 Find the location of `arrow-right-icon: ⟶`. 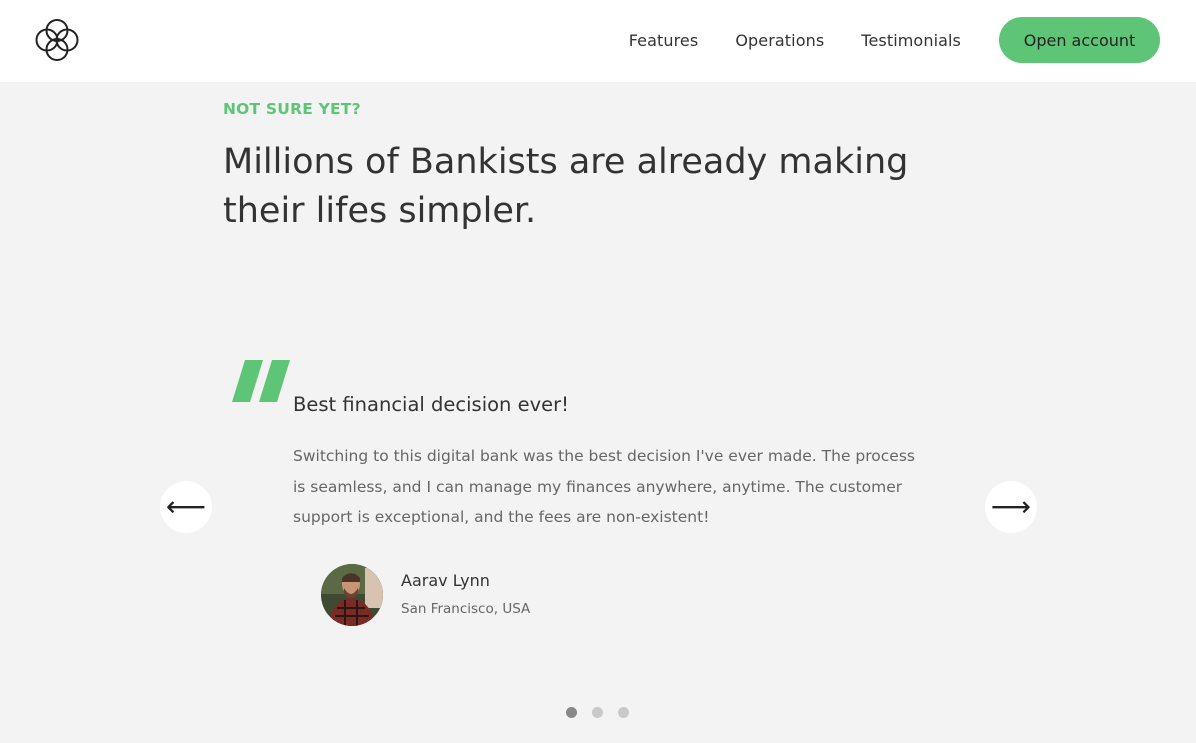

arrow-right-icon: ⟶ is located at coordinates (1011, 506).